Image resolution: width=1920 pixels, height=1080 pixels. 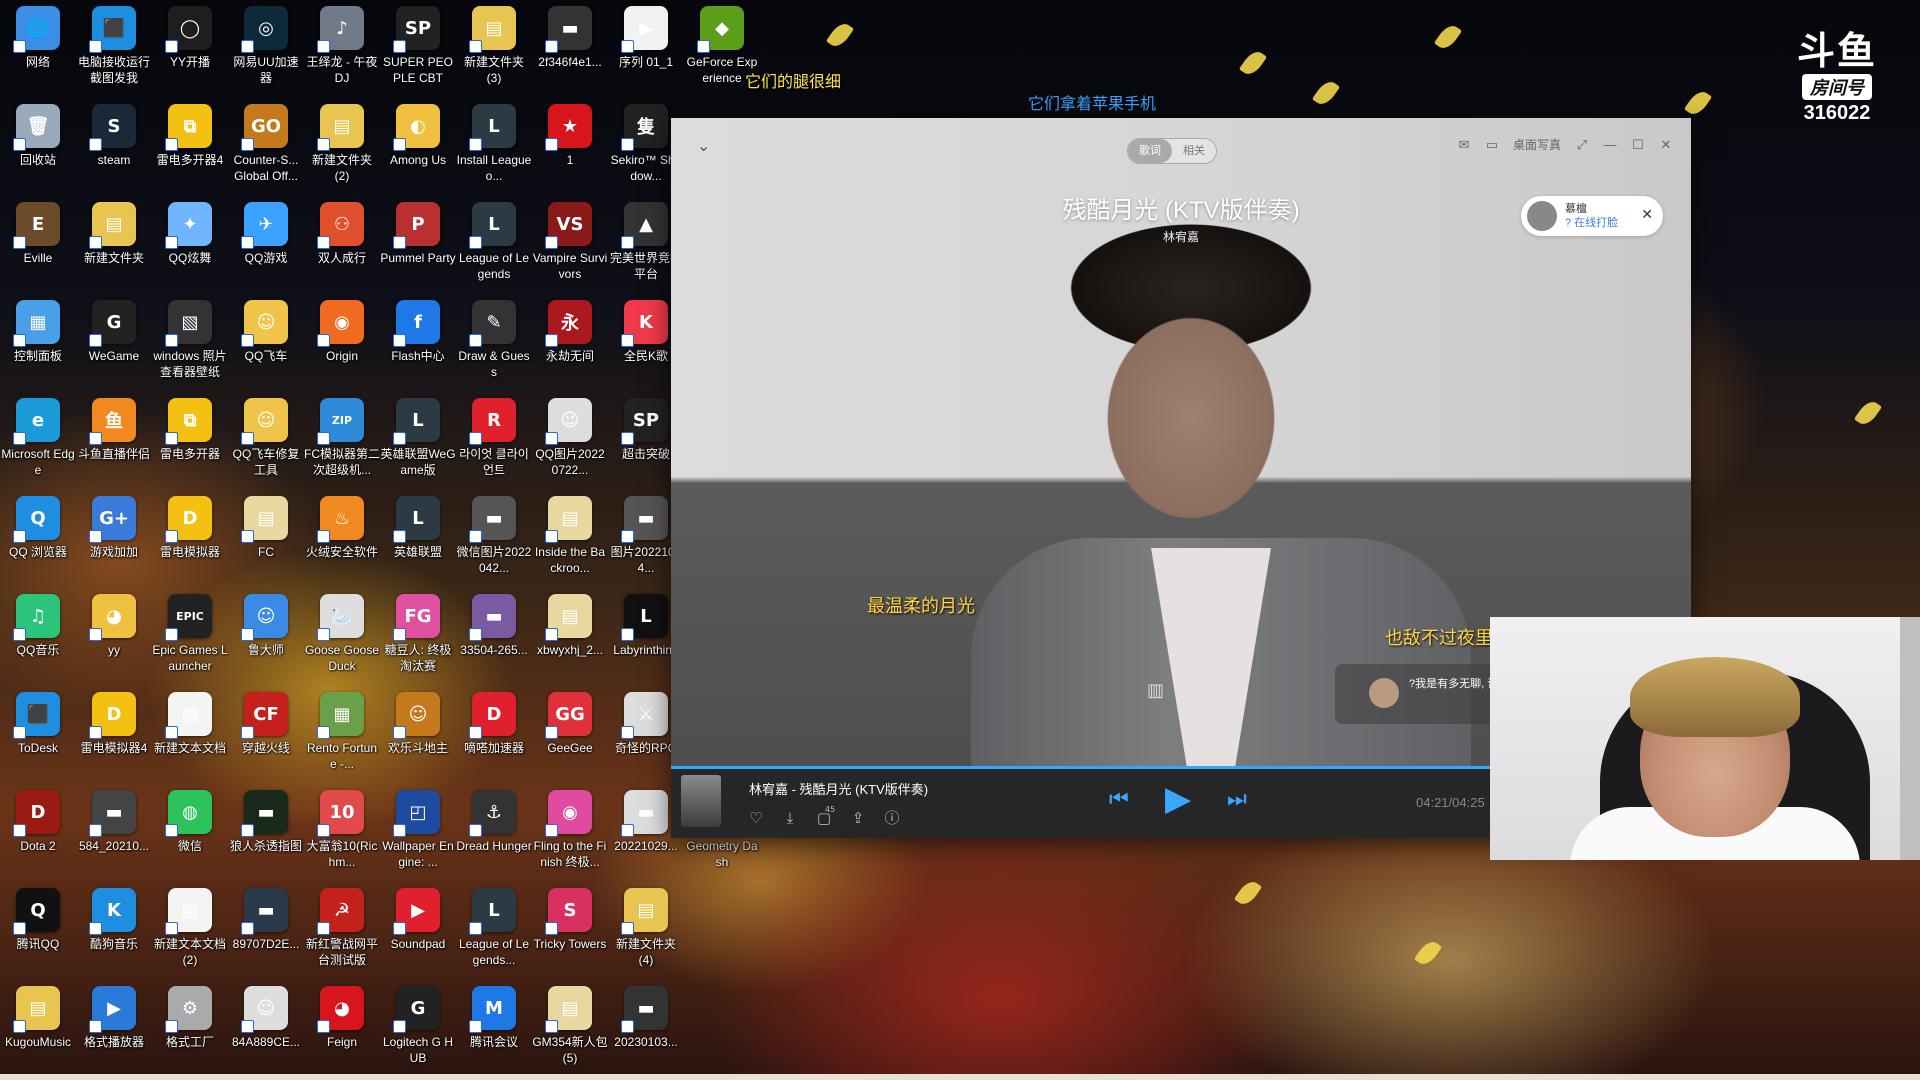 I want to click on desktop-icon: ▤ 新建文本文档, so click(x=190, y=724).